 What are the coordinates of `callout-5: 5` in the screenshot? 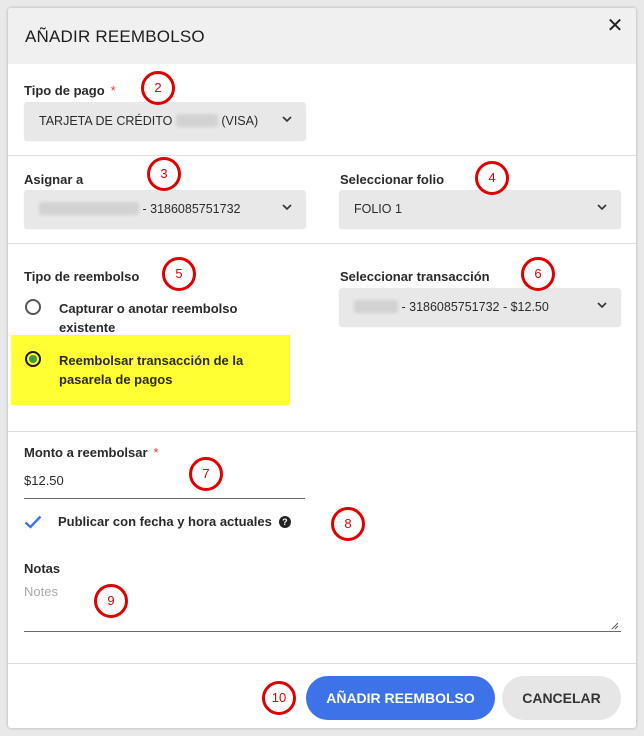 It's located at (179, 274).